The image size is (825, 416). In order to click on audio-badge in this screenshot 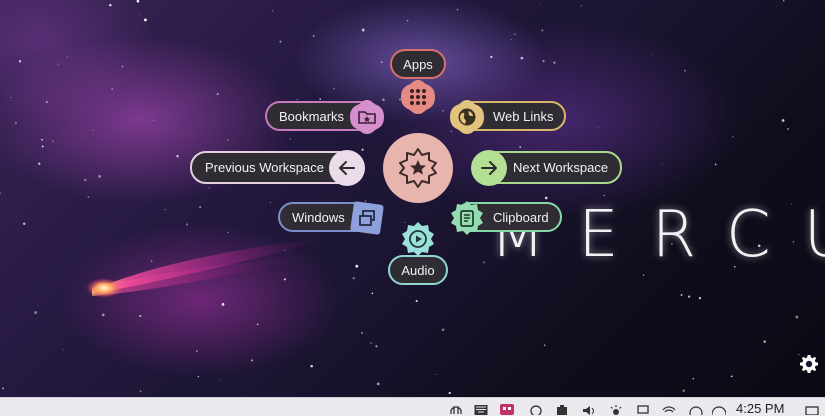, I will do `click(418, 239)`.